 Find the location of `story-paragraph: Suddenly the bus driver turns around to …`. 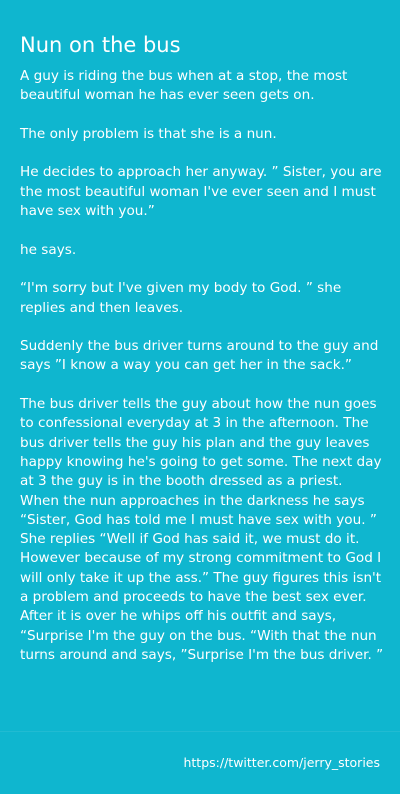

story-paragraph: Suddenly the bus driver turns around to … is located at coordinates (199, 356).